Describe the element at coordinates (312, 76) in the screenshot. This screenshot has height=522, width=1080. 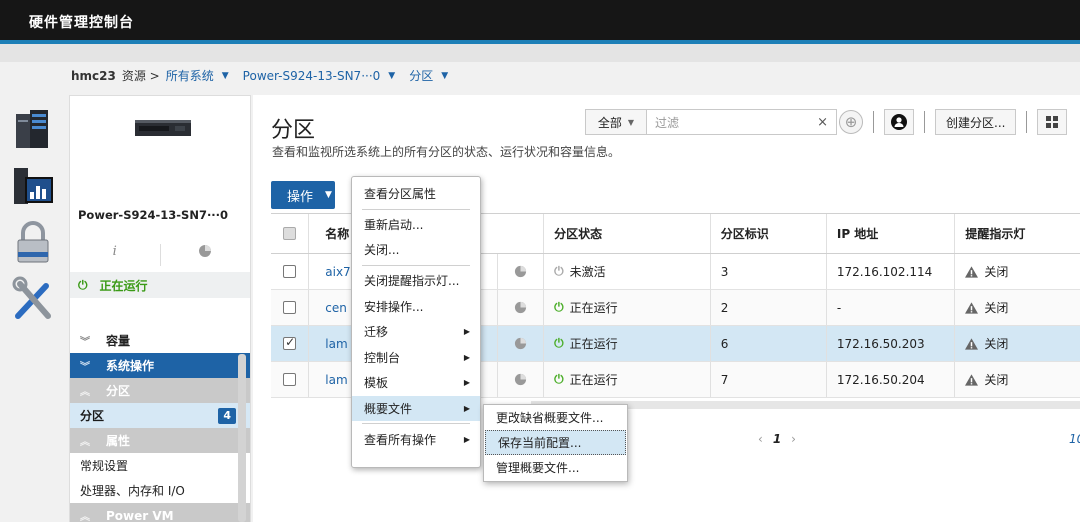
I see `breadcrumb-system: Power-S924-13-SN7···0` at that location.